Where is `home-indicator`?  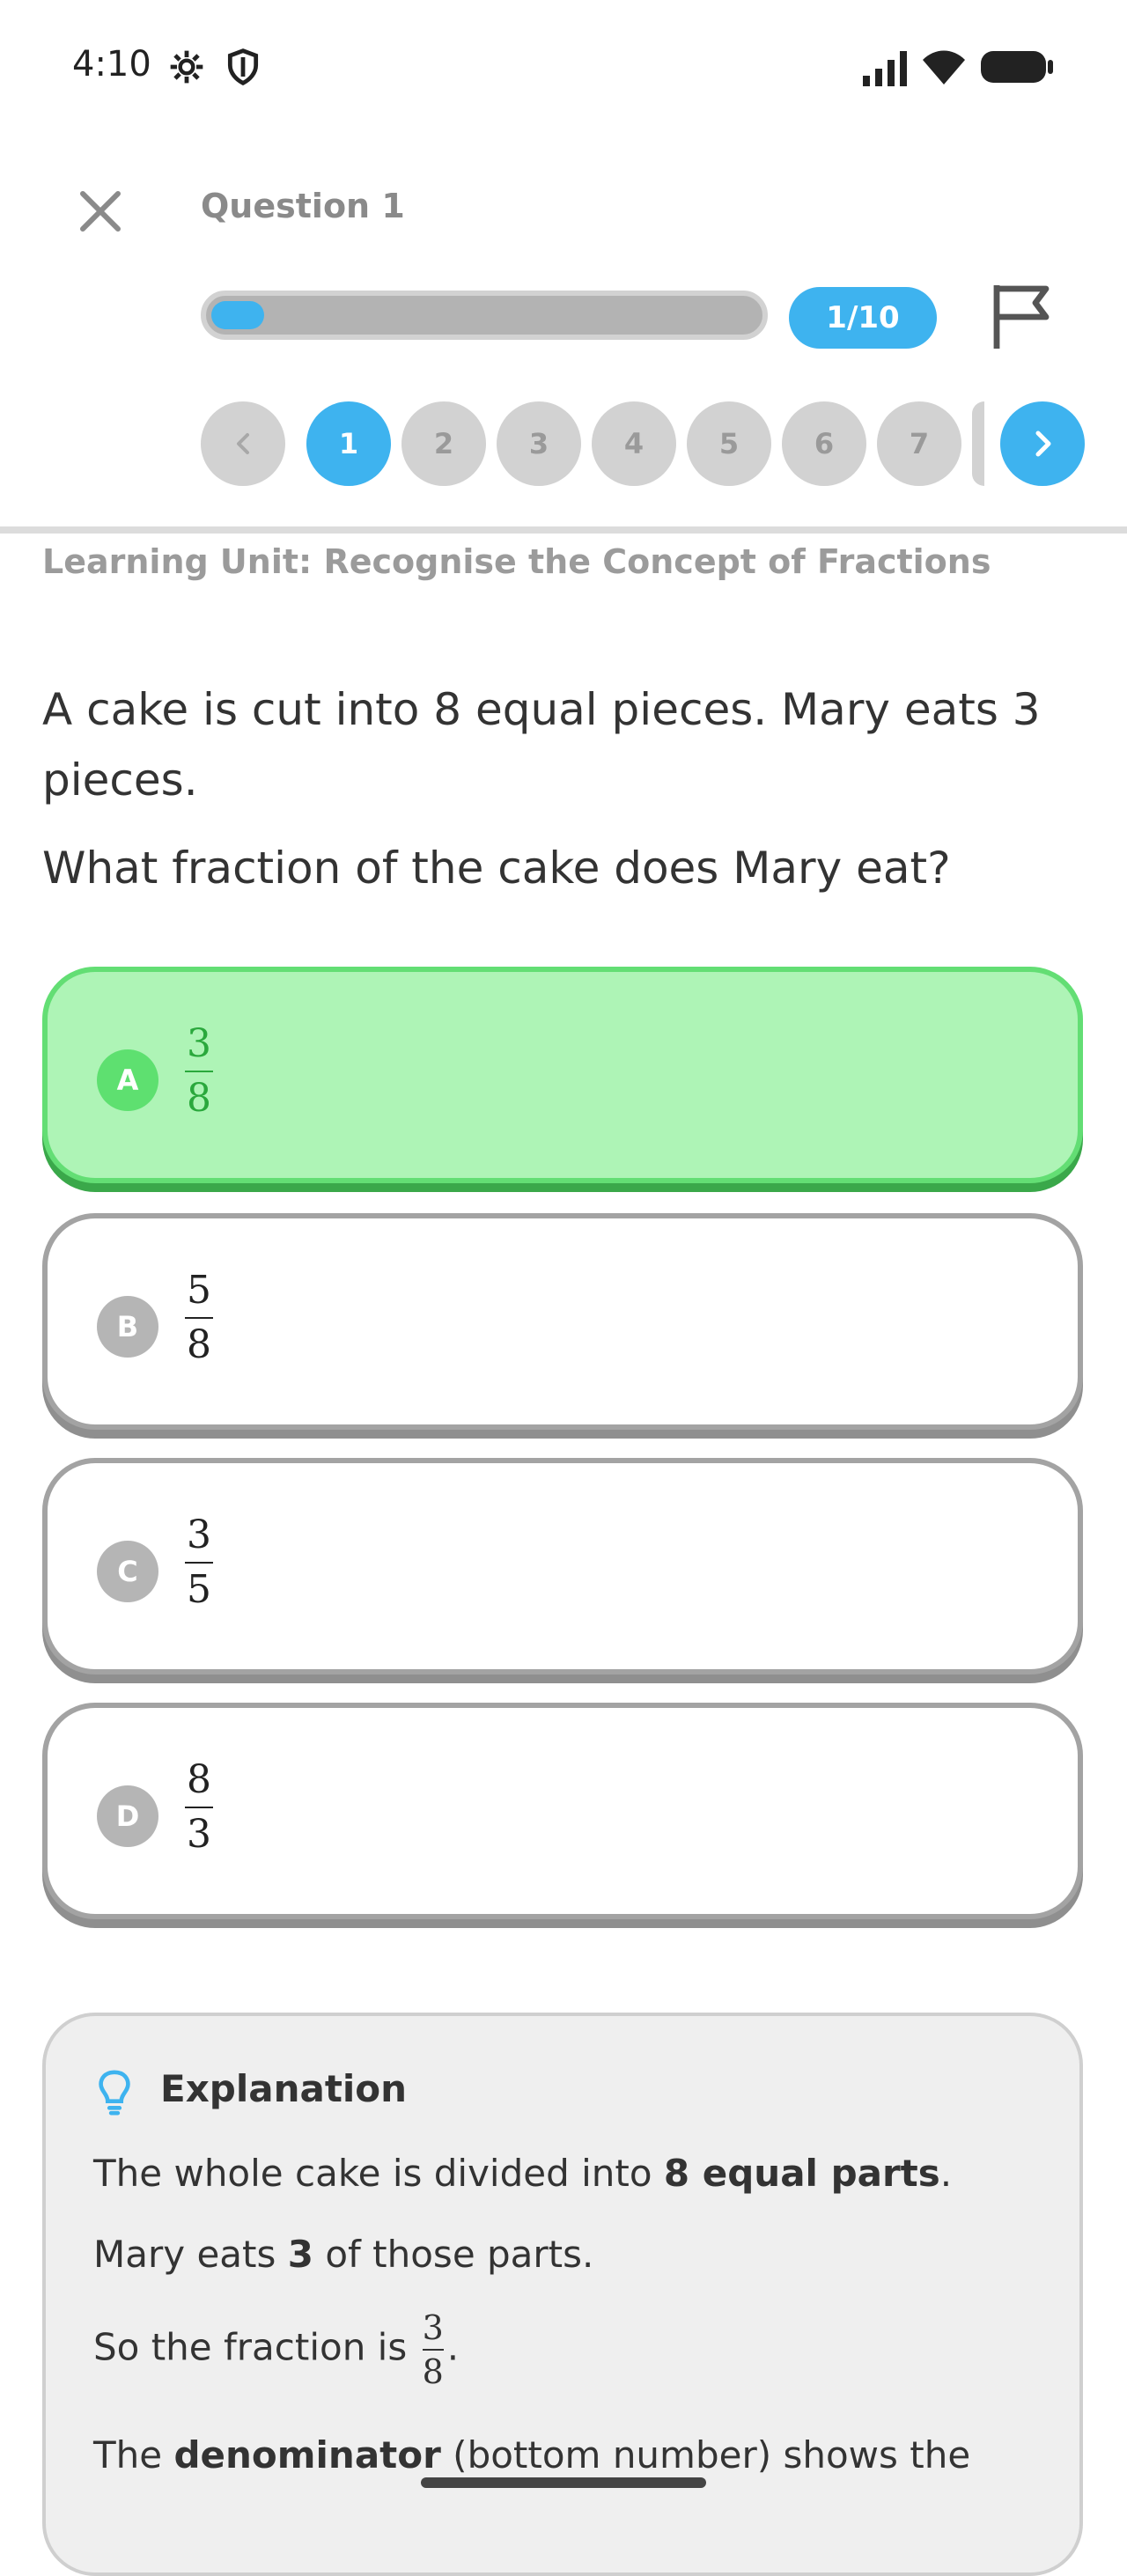
home-indicator is located at coordinates (563, 2482).